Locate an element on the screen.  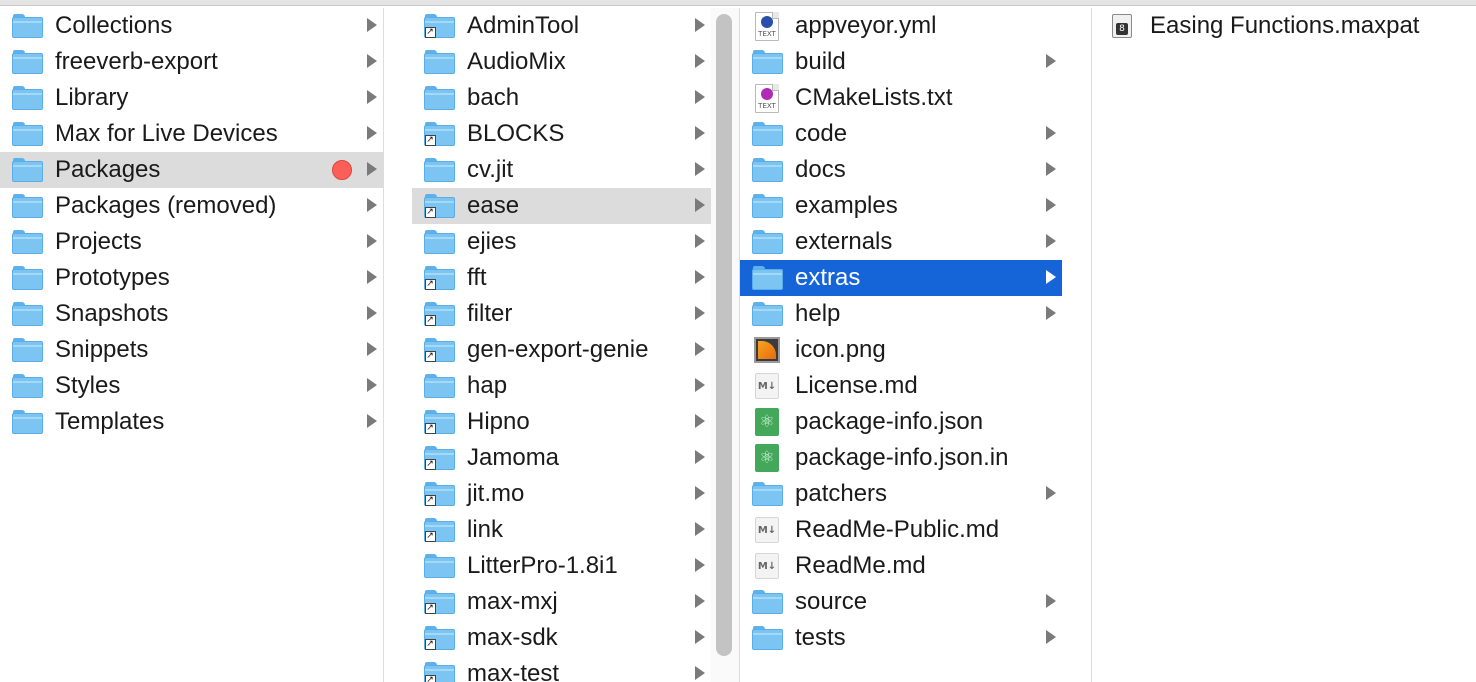
file-row-easing-functions-maxpat: 8 Easing Functions.maxpat is located at coordinates (1284, 26).